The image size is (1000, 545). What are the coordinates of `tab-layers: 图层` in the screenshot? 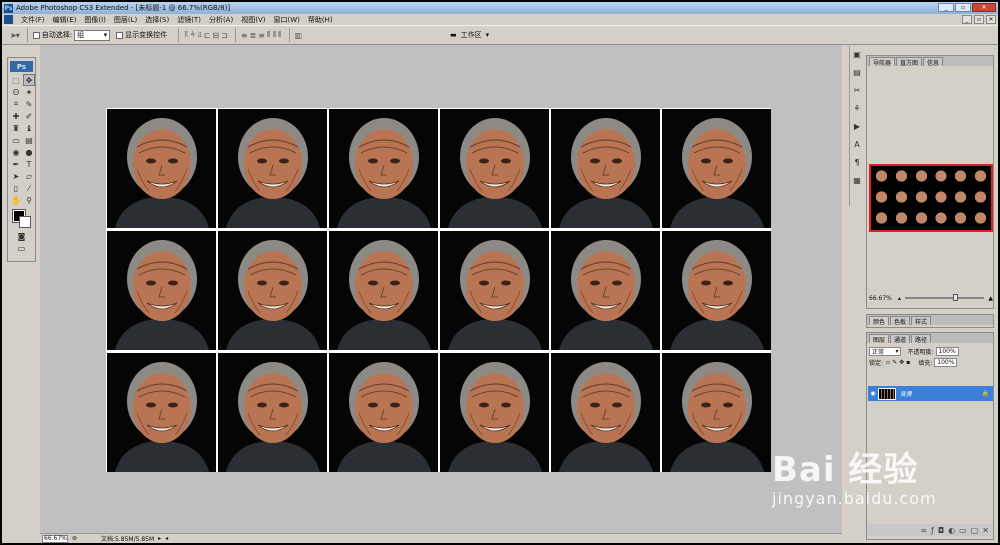 It's located at (879, 339).